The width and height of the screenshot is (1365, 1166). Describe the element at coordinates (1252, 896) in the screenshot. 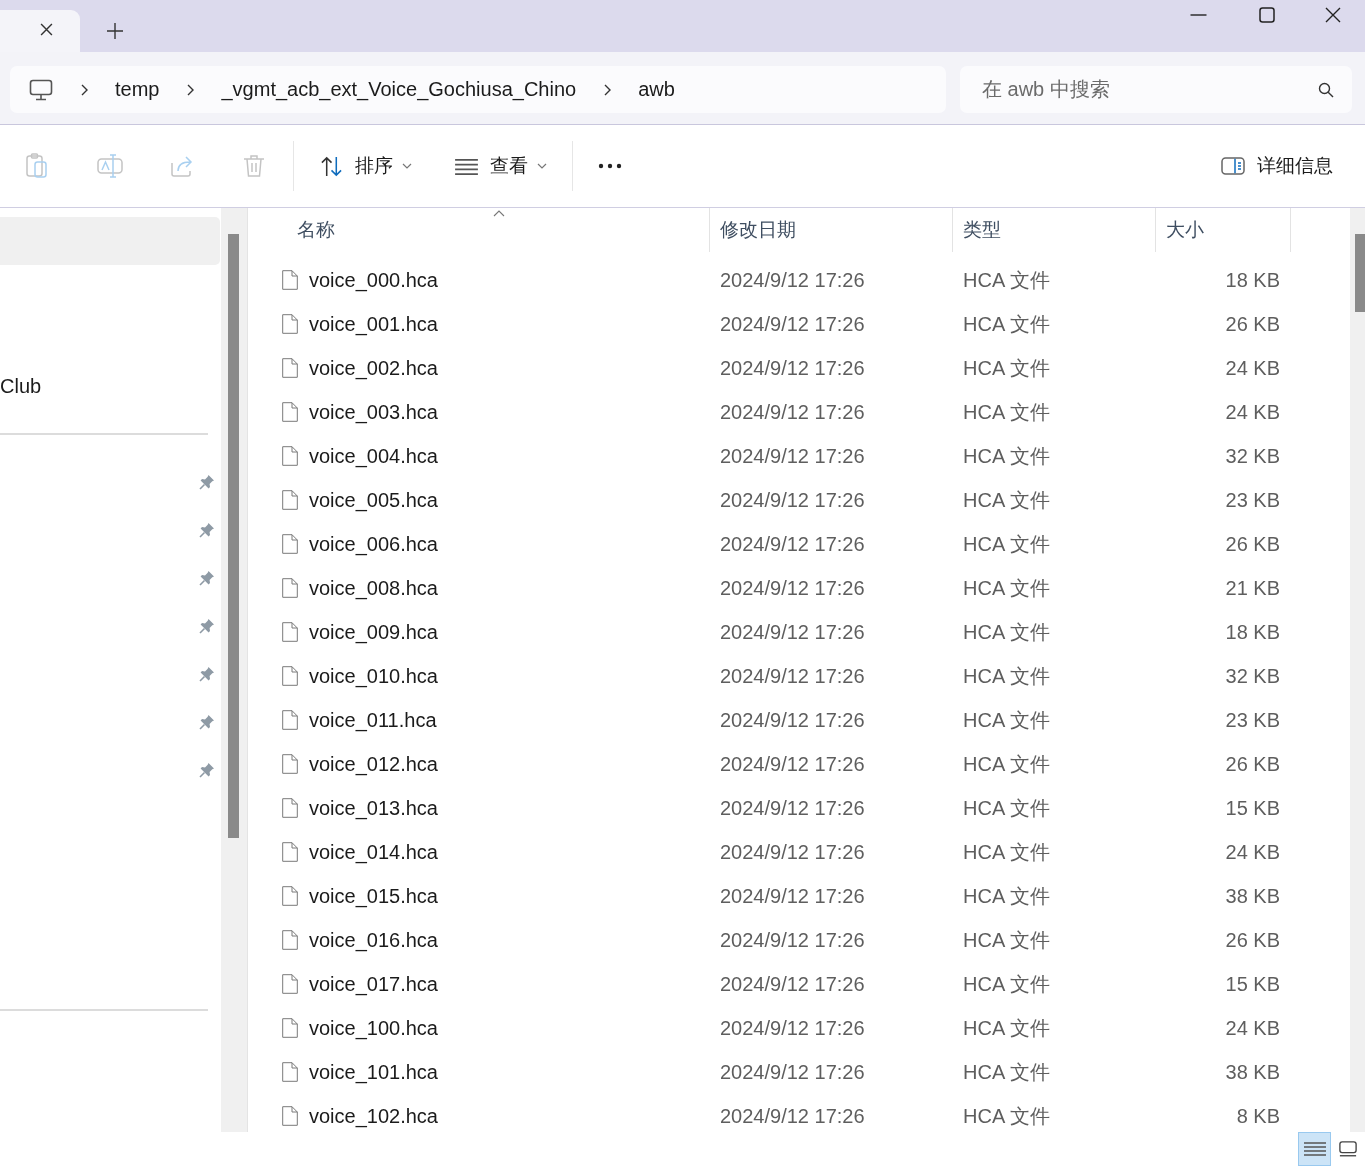

I see `file-size: 38 KB` at that location.